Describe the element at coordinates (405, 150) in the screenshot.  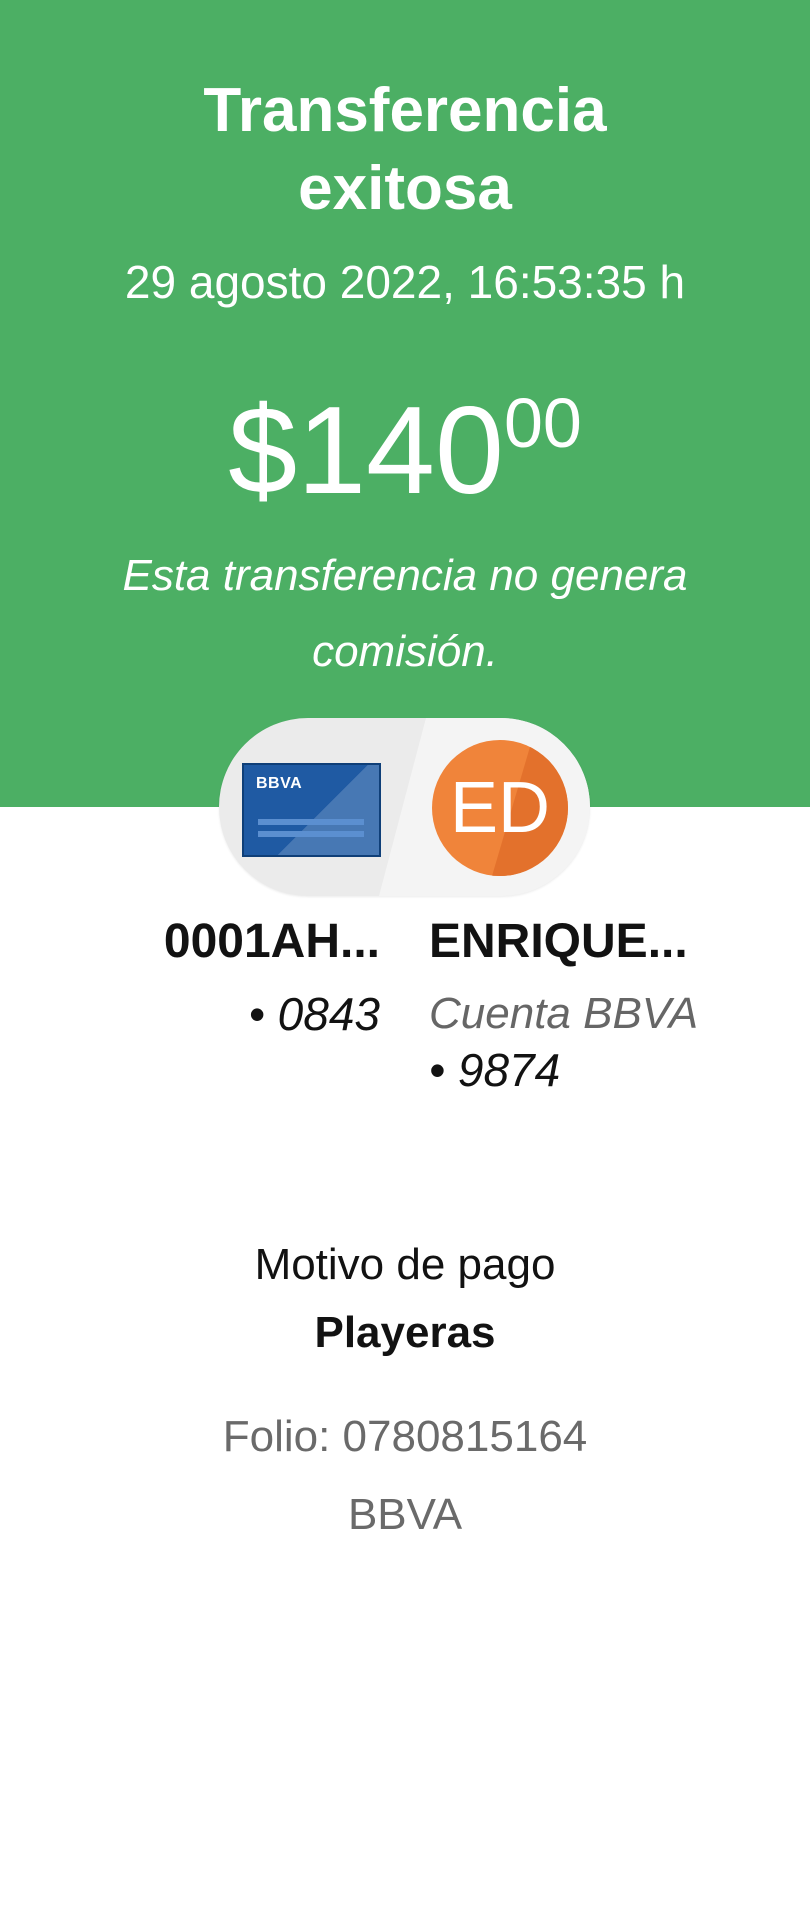
I see `page-title: Transferencia exitosa` at that location.